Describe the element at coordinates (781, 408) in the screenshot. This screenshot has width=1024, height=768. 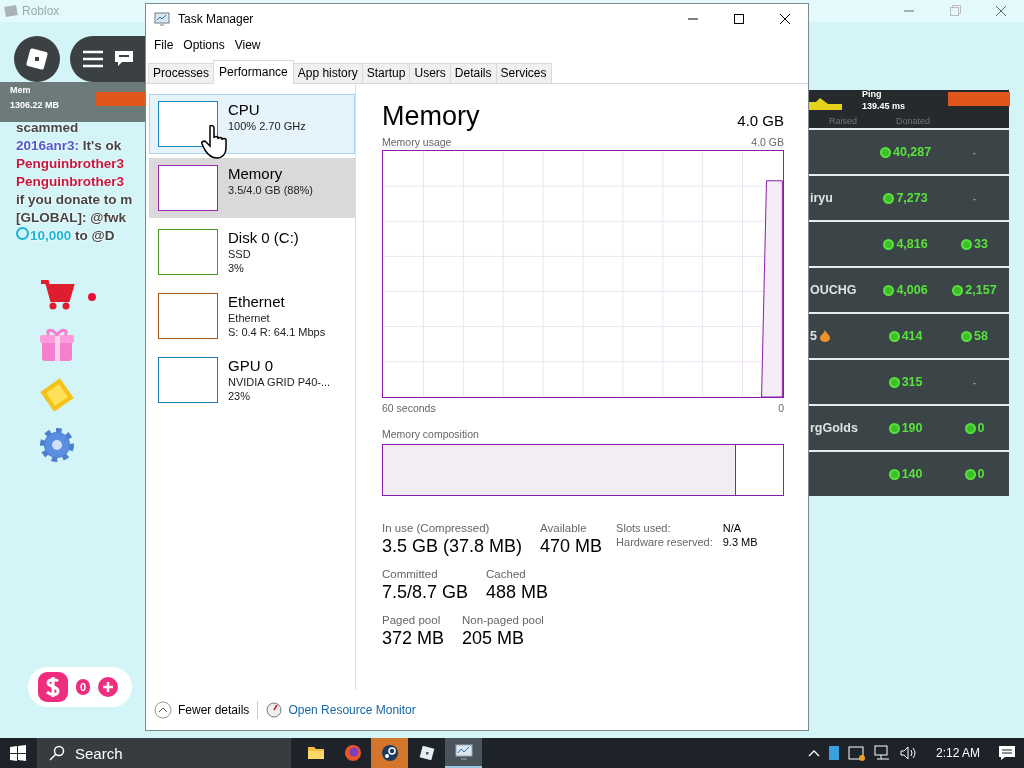
I see `time-end: 0` at that location.